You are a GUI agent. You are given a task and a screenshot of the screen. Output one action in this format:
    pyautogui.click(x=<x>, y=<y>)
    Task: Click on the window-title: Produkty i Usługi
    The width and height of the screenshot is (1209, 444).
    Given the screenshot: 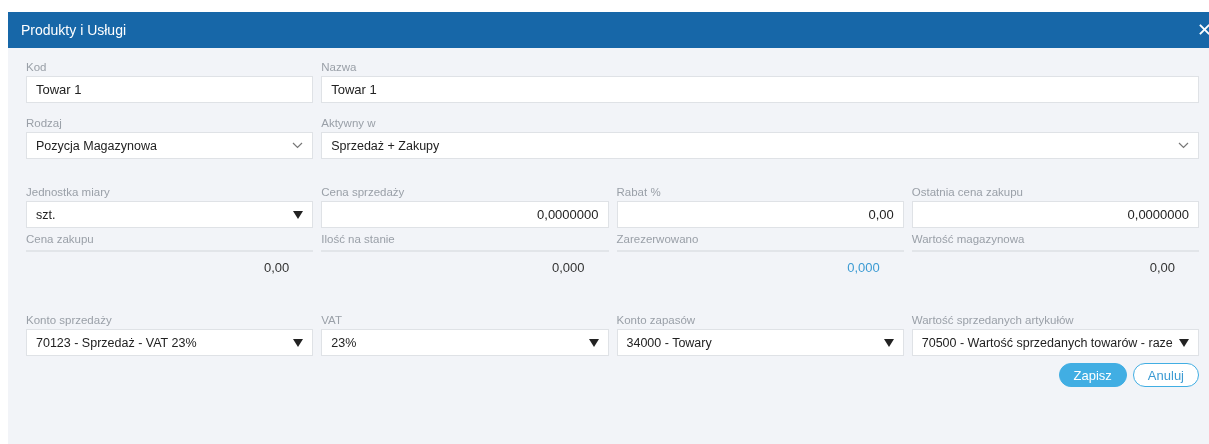 What is the action you would take?
    pyautogui.click(x=73, y=30)
    